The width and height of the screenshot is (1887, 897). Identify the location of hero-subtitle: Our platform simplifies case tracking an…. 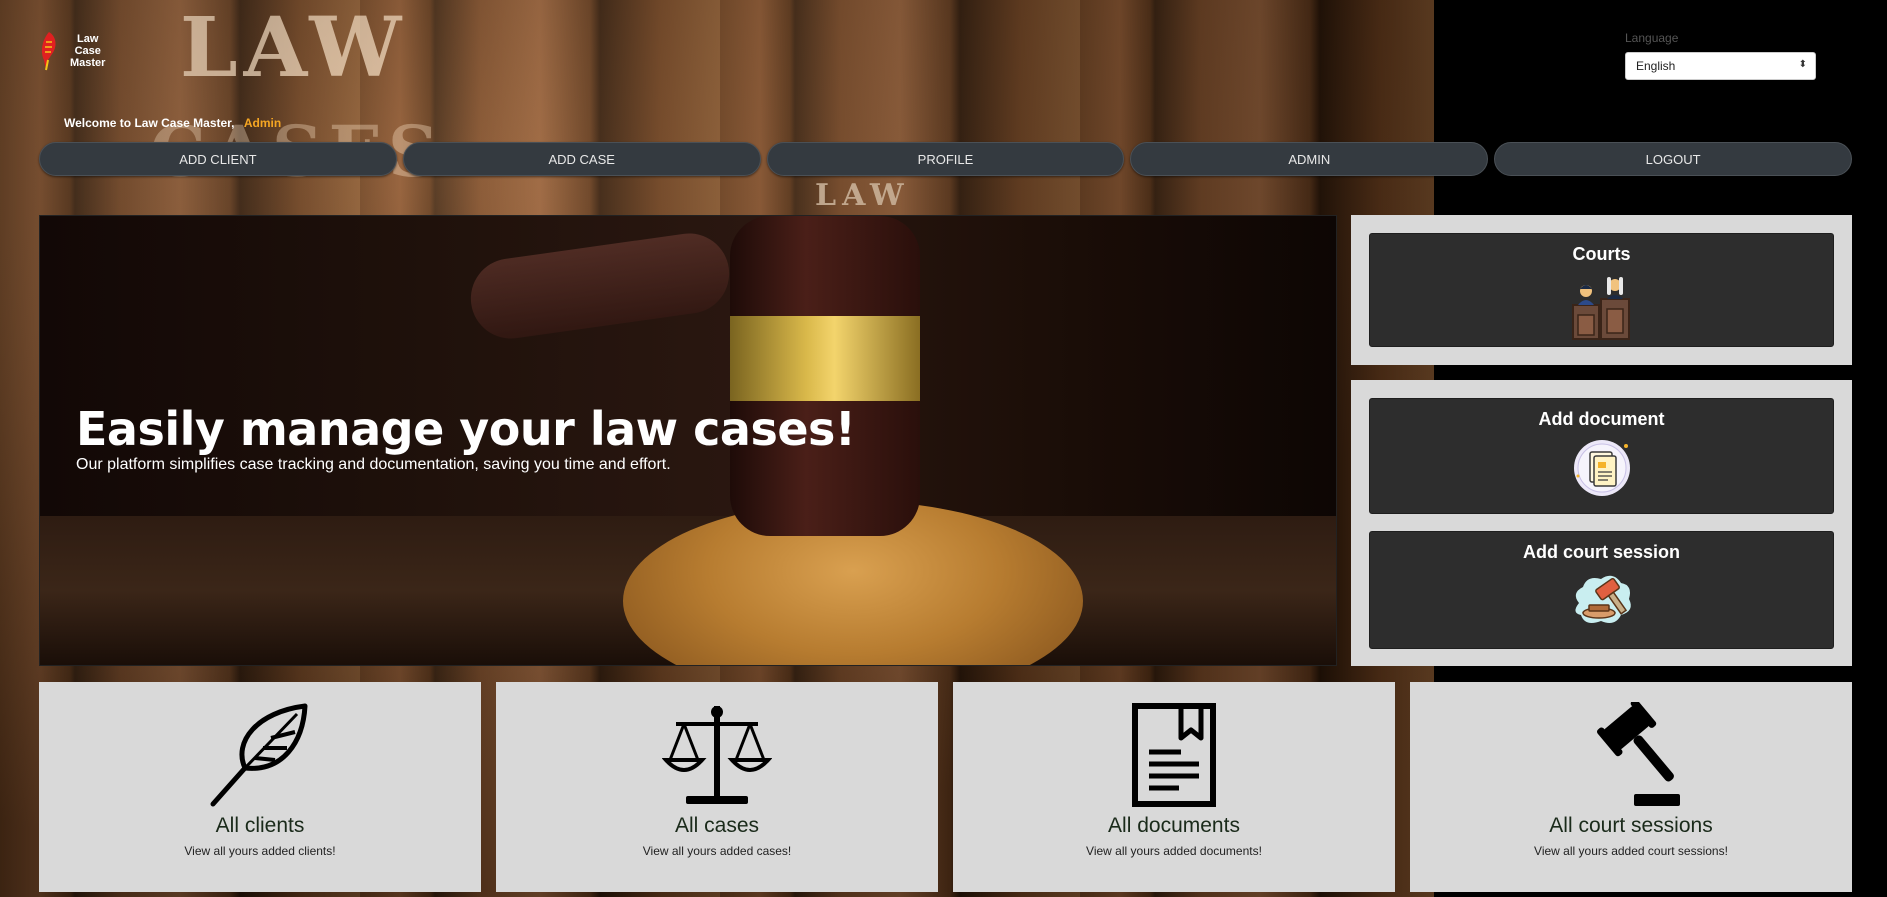
(373, 464).